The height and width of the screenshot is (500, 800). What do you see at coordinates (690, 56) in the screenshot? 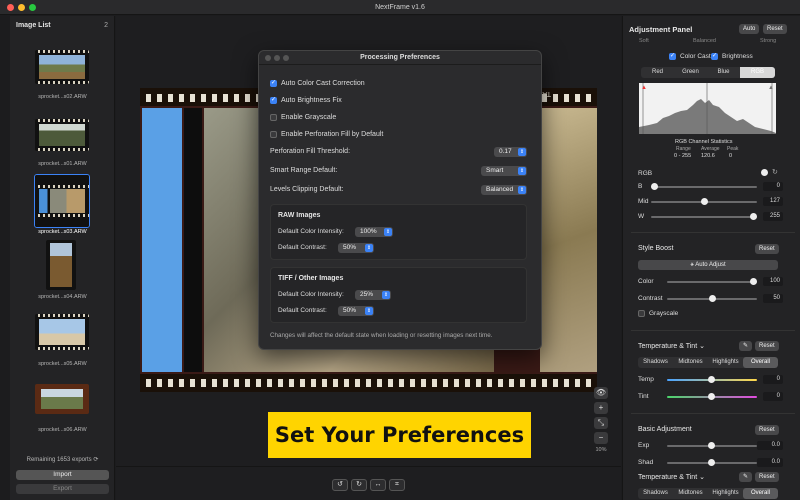
I see `color-cast-toggle: Color Cast` at bounding box center [690, 56].